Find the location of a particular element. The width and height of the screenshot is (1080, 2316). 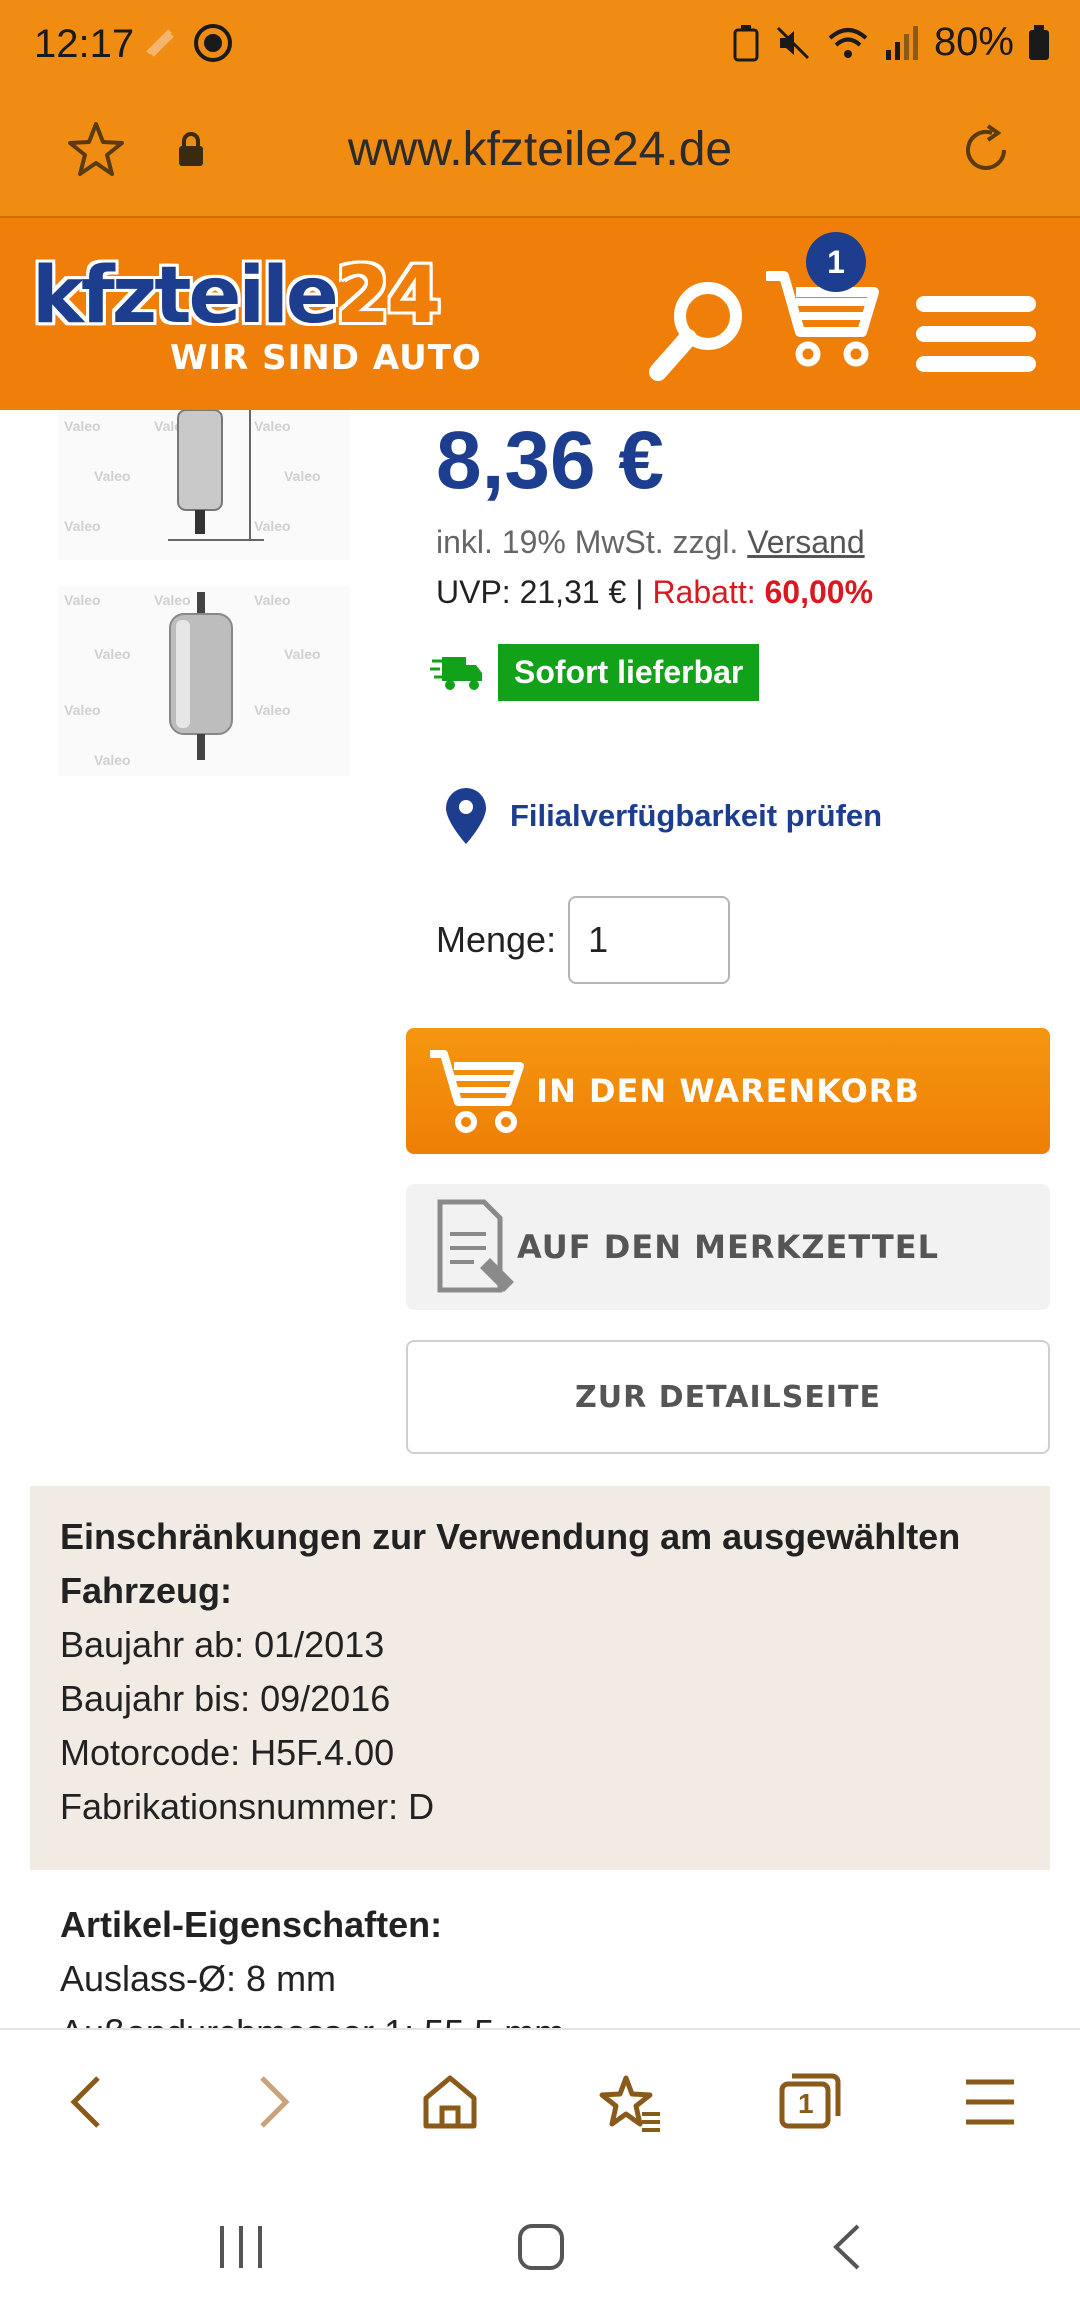

reload-icon is located at coordinates (986, 150).